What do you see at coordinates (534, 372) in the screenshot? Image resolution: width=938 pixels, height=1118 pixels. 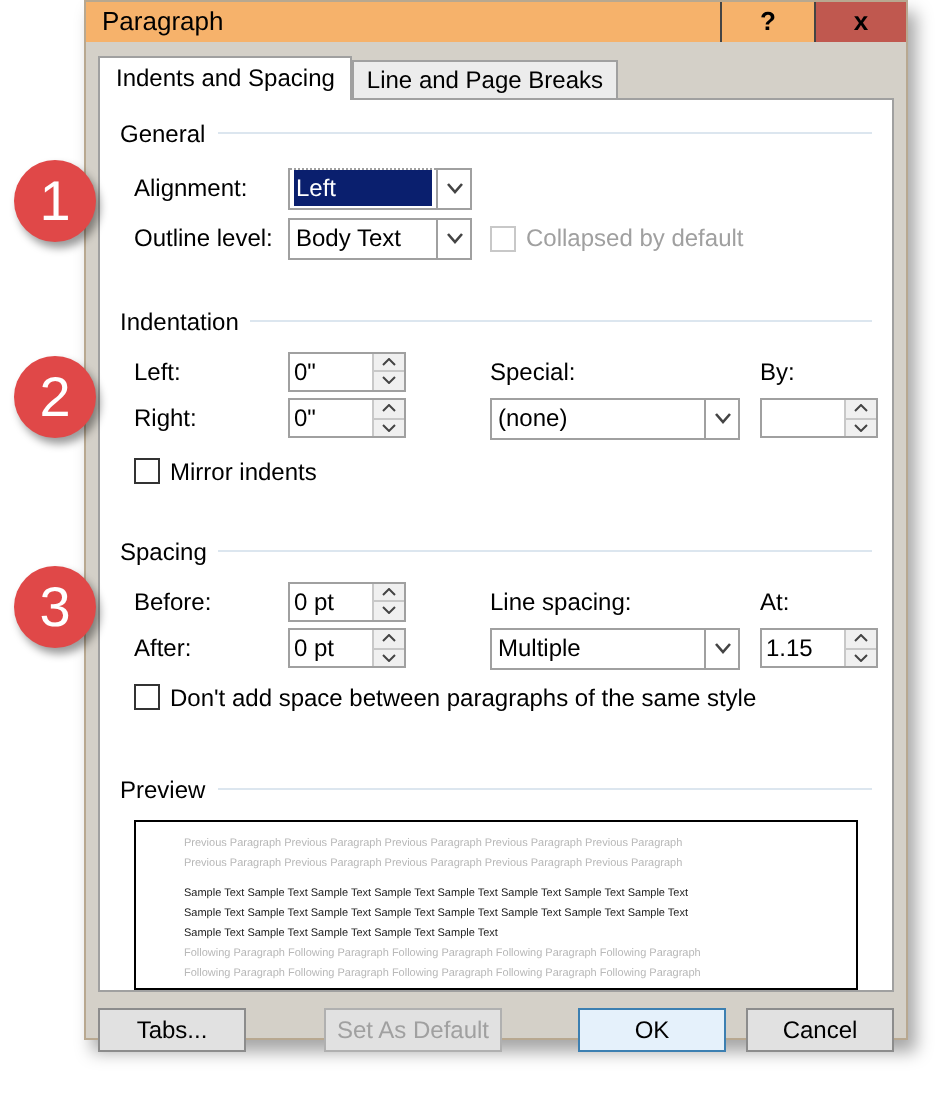 I see `field-label: Special:` at bounding box center [534, 372].